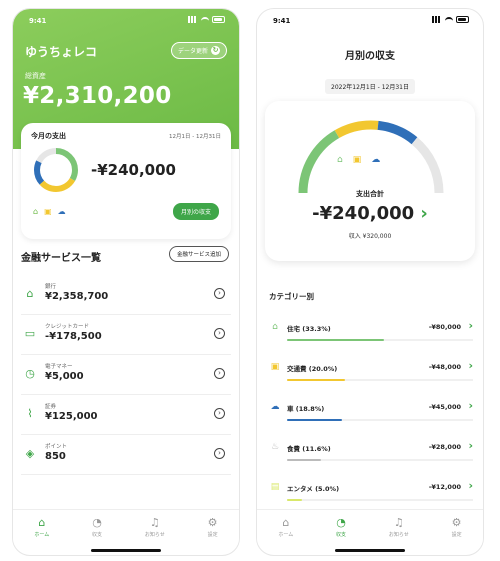 Image resolution: width=500 pixels, height=561 pixels. What do you see at coordinates (55, 456) in the screenshot?
I see `service-value: 850` at bounding box center [55, 456].